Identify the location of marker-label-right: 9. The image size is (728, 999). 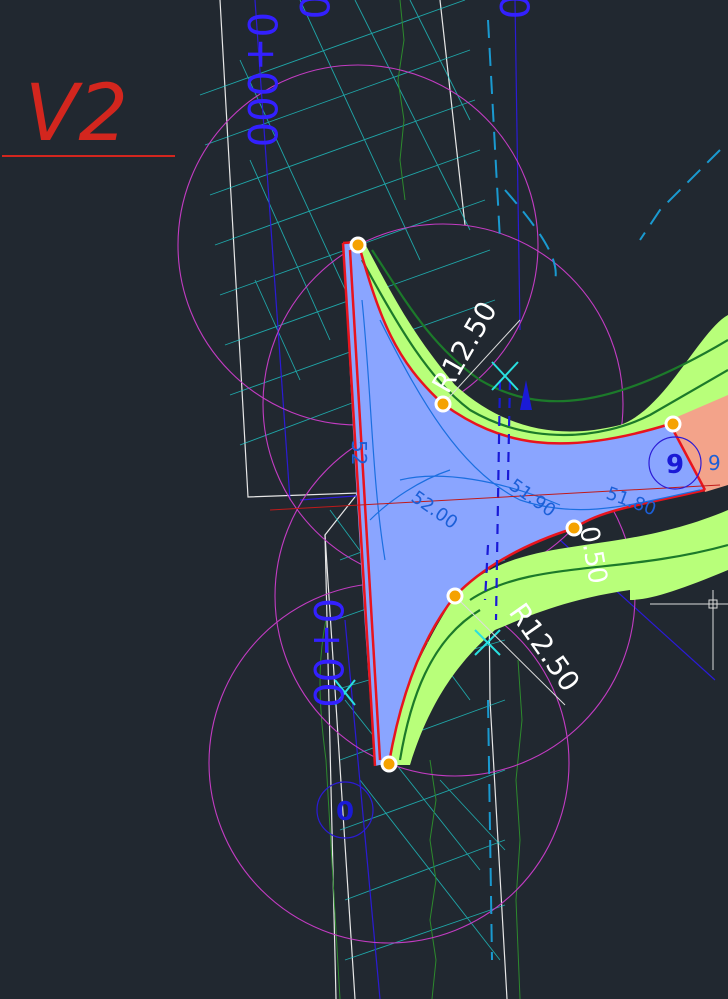
(675, 465).